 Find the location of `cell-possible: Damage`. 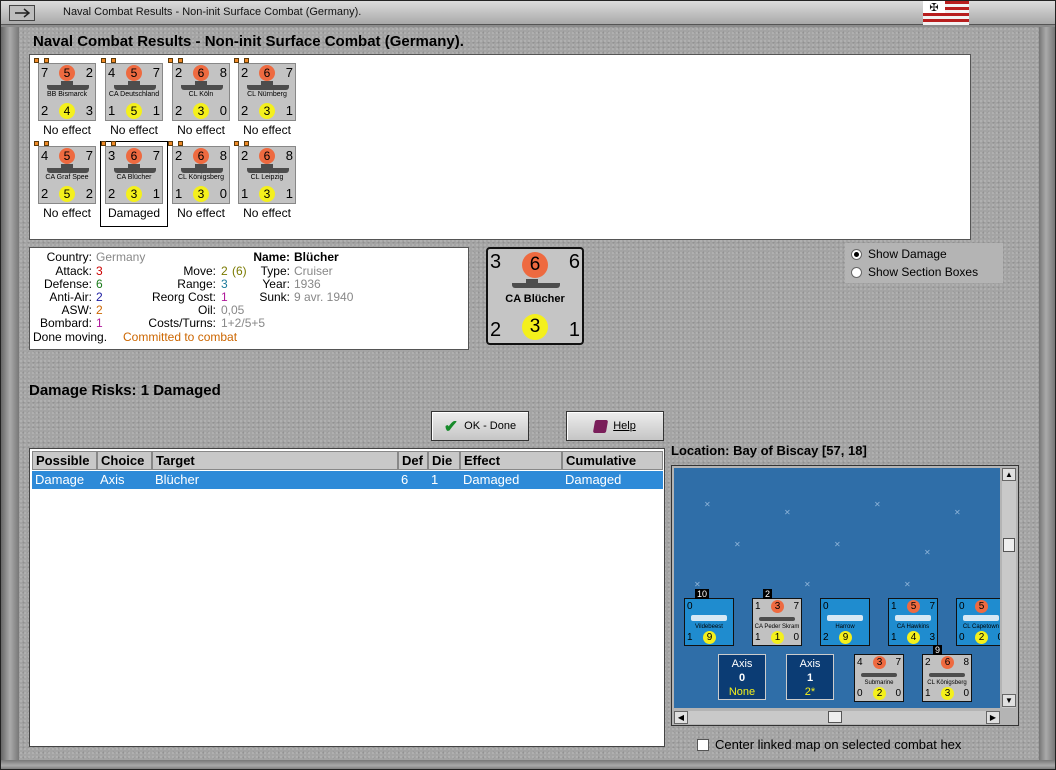

cell-possible: Damage is located at coordinates (60, 479).